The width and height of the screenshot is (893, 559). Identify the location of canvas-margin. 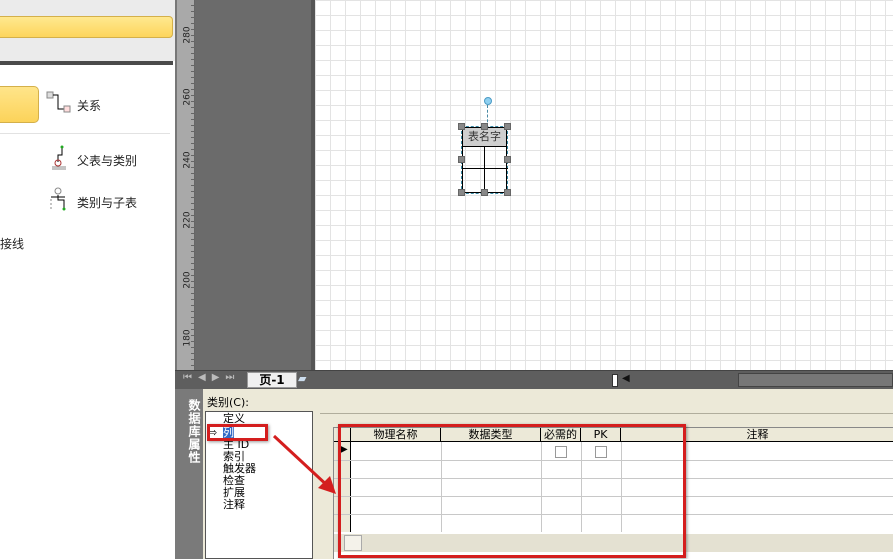
(255, 185).